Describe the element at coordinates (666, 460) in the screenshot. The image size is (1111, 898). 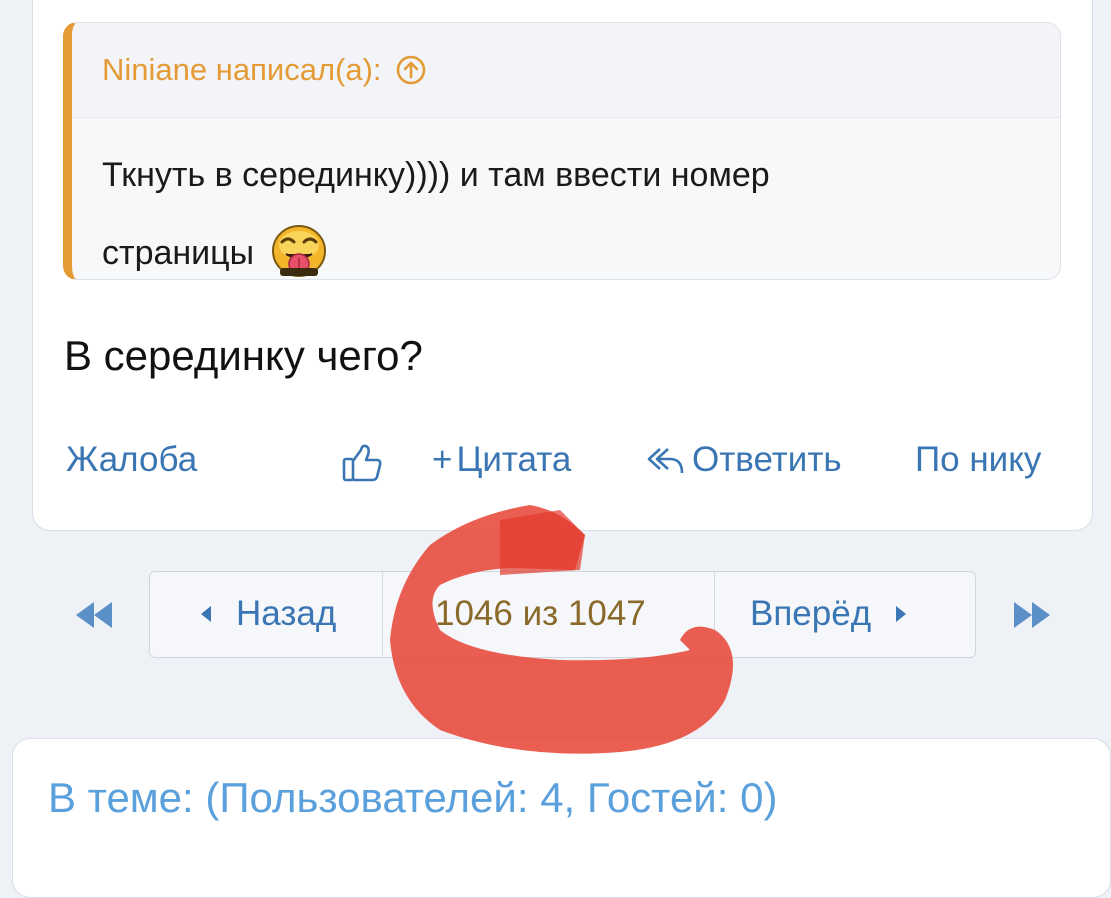
I see `reply-arrow-icon` at that location.